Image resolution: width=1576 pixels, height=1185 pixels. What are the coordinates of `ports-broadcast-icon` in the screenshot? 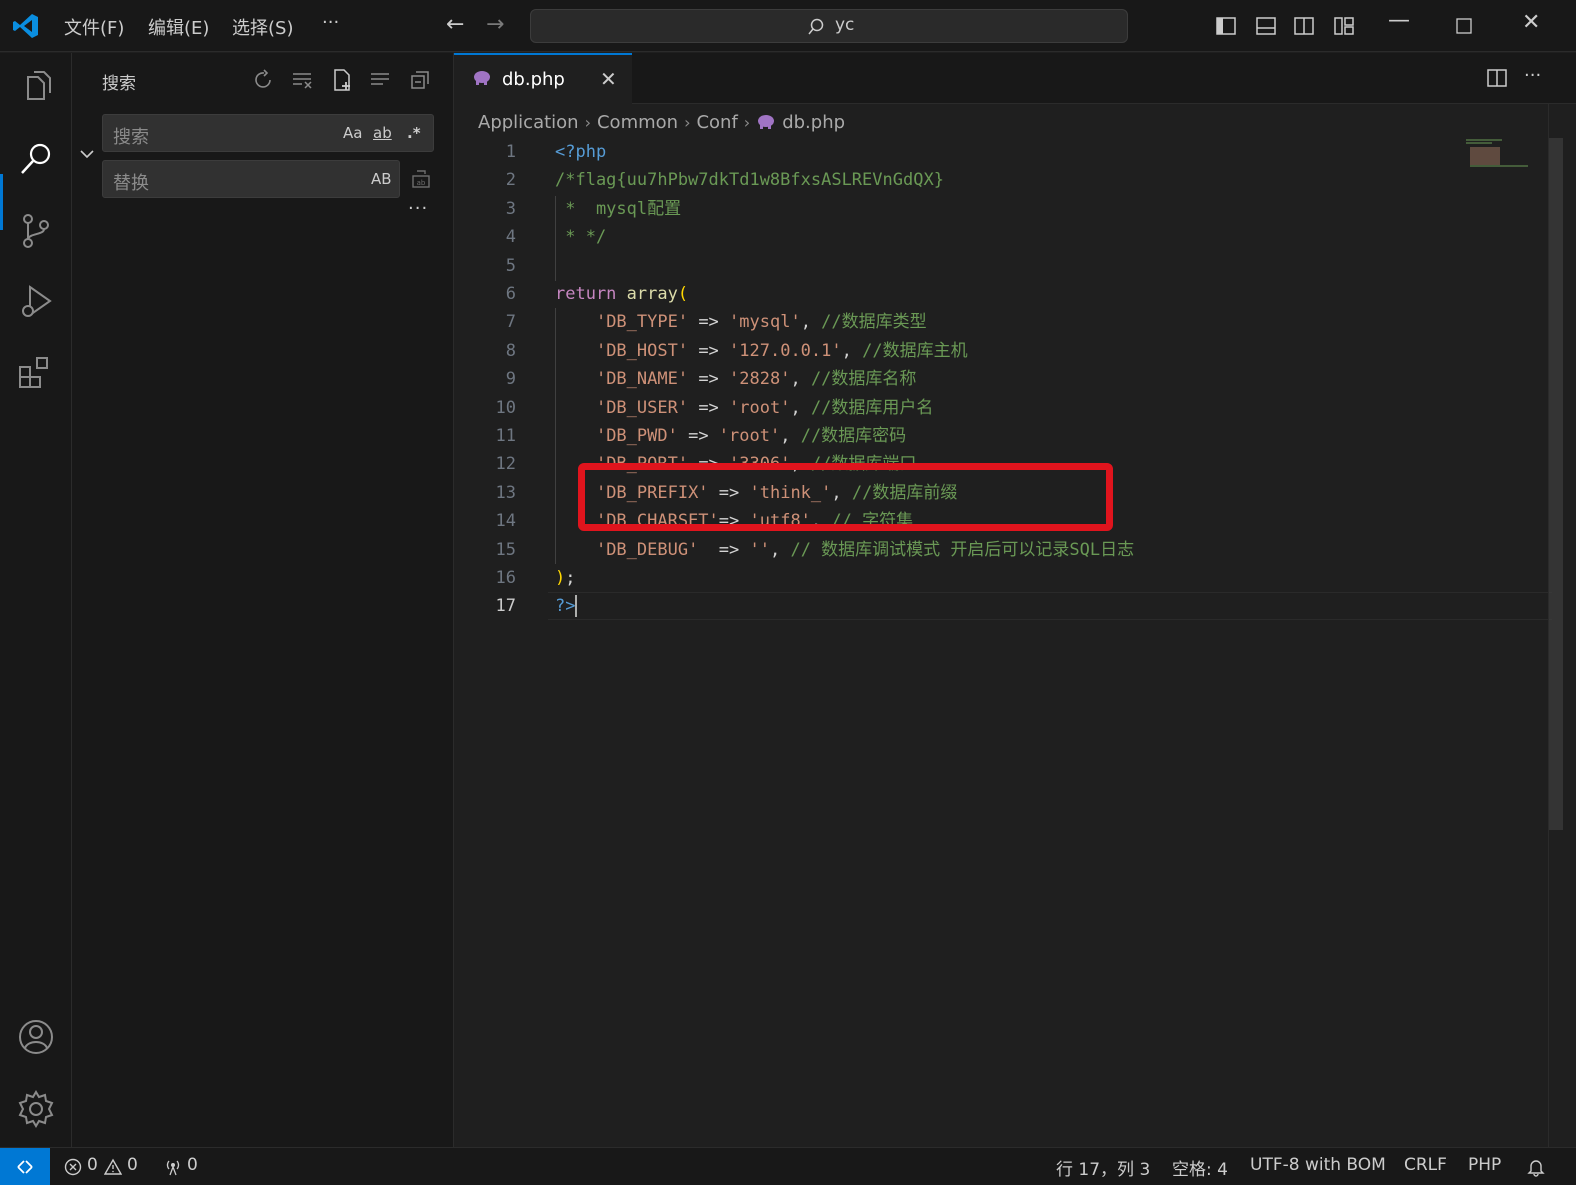 It's located at (173, 1167).